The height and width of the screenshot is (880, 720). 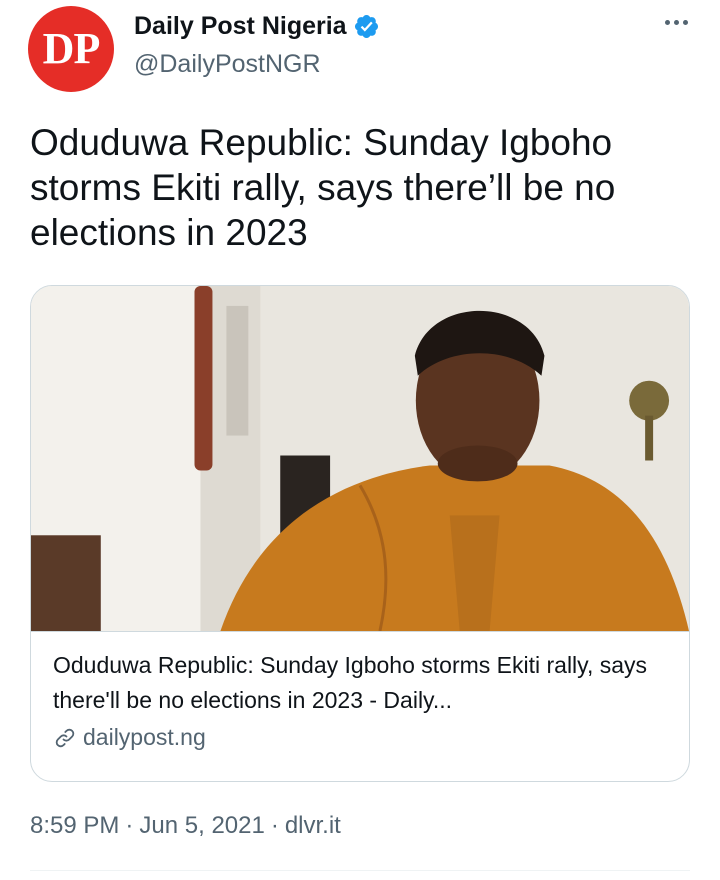 What do you see at coordinates (313, 826) in the screenshot?
I see `tweet-source: dlvr.it` at bounding box center [313, 826].